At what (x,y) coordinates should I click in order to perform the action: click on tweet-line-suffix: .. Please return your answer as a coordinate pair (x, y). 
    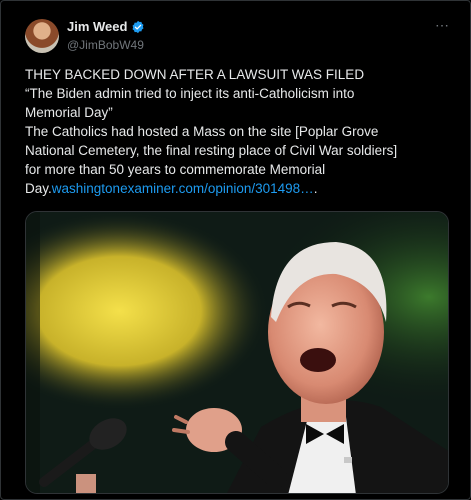
    Looking at the image, I should click on (315, 188).